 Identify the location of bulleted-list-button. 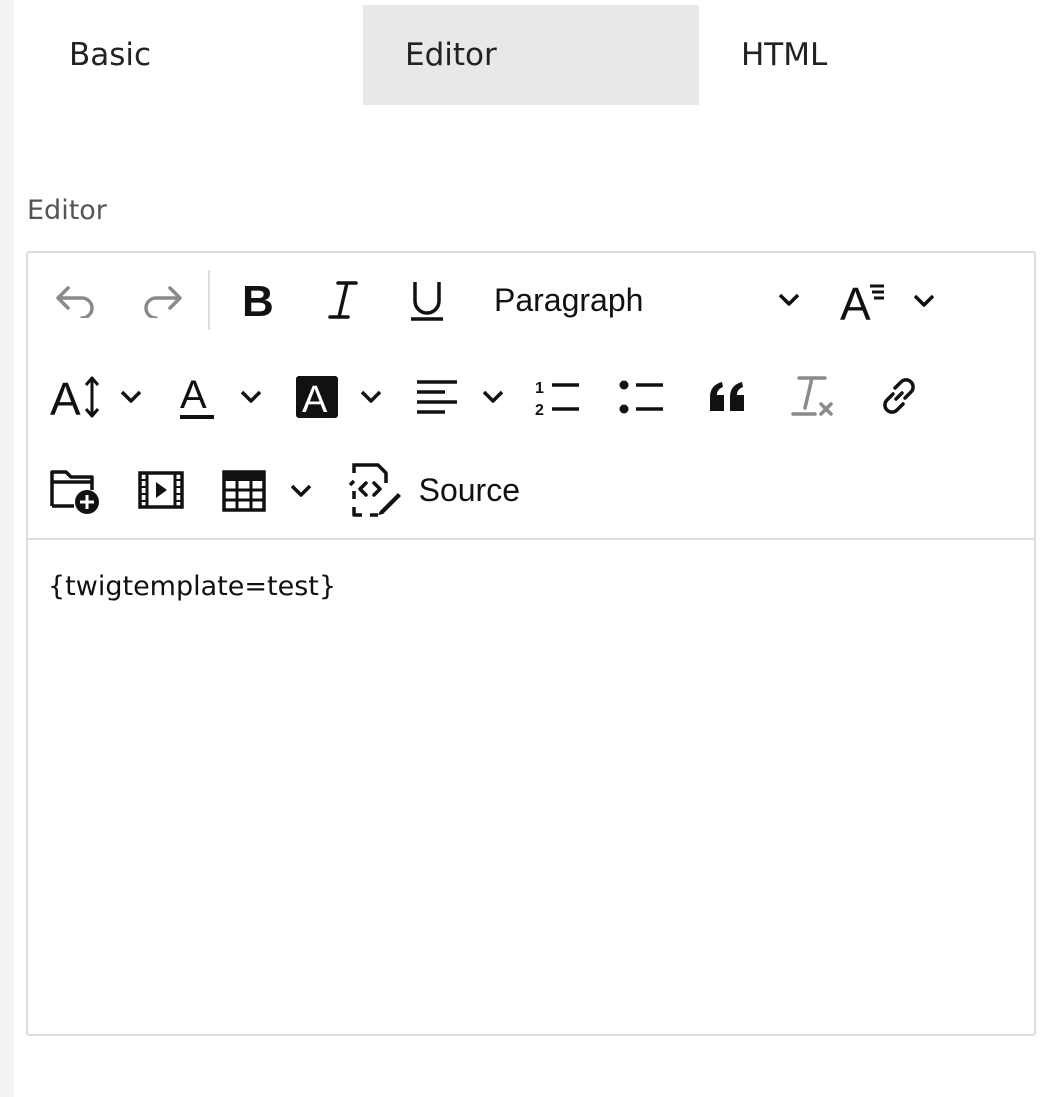
(641, 397).